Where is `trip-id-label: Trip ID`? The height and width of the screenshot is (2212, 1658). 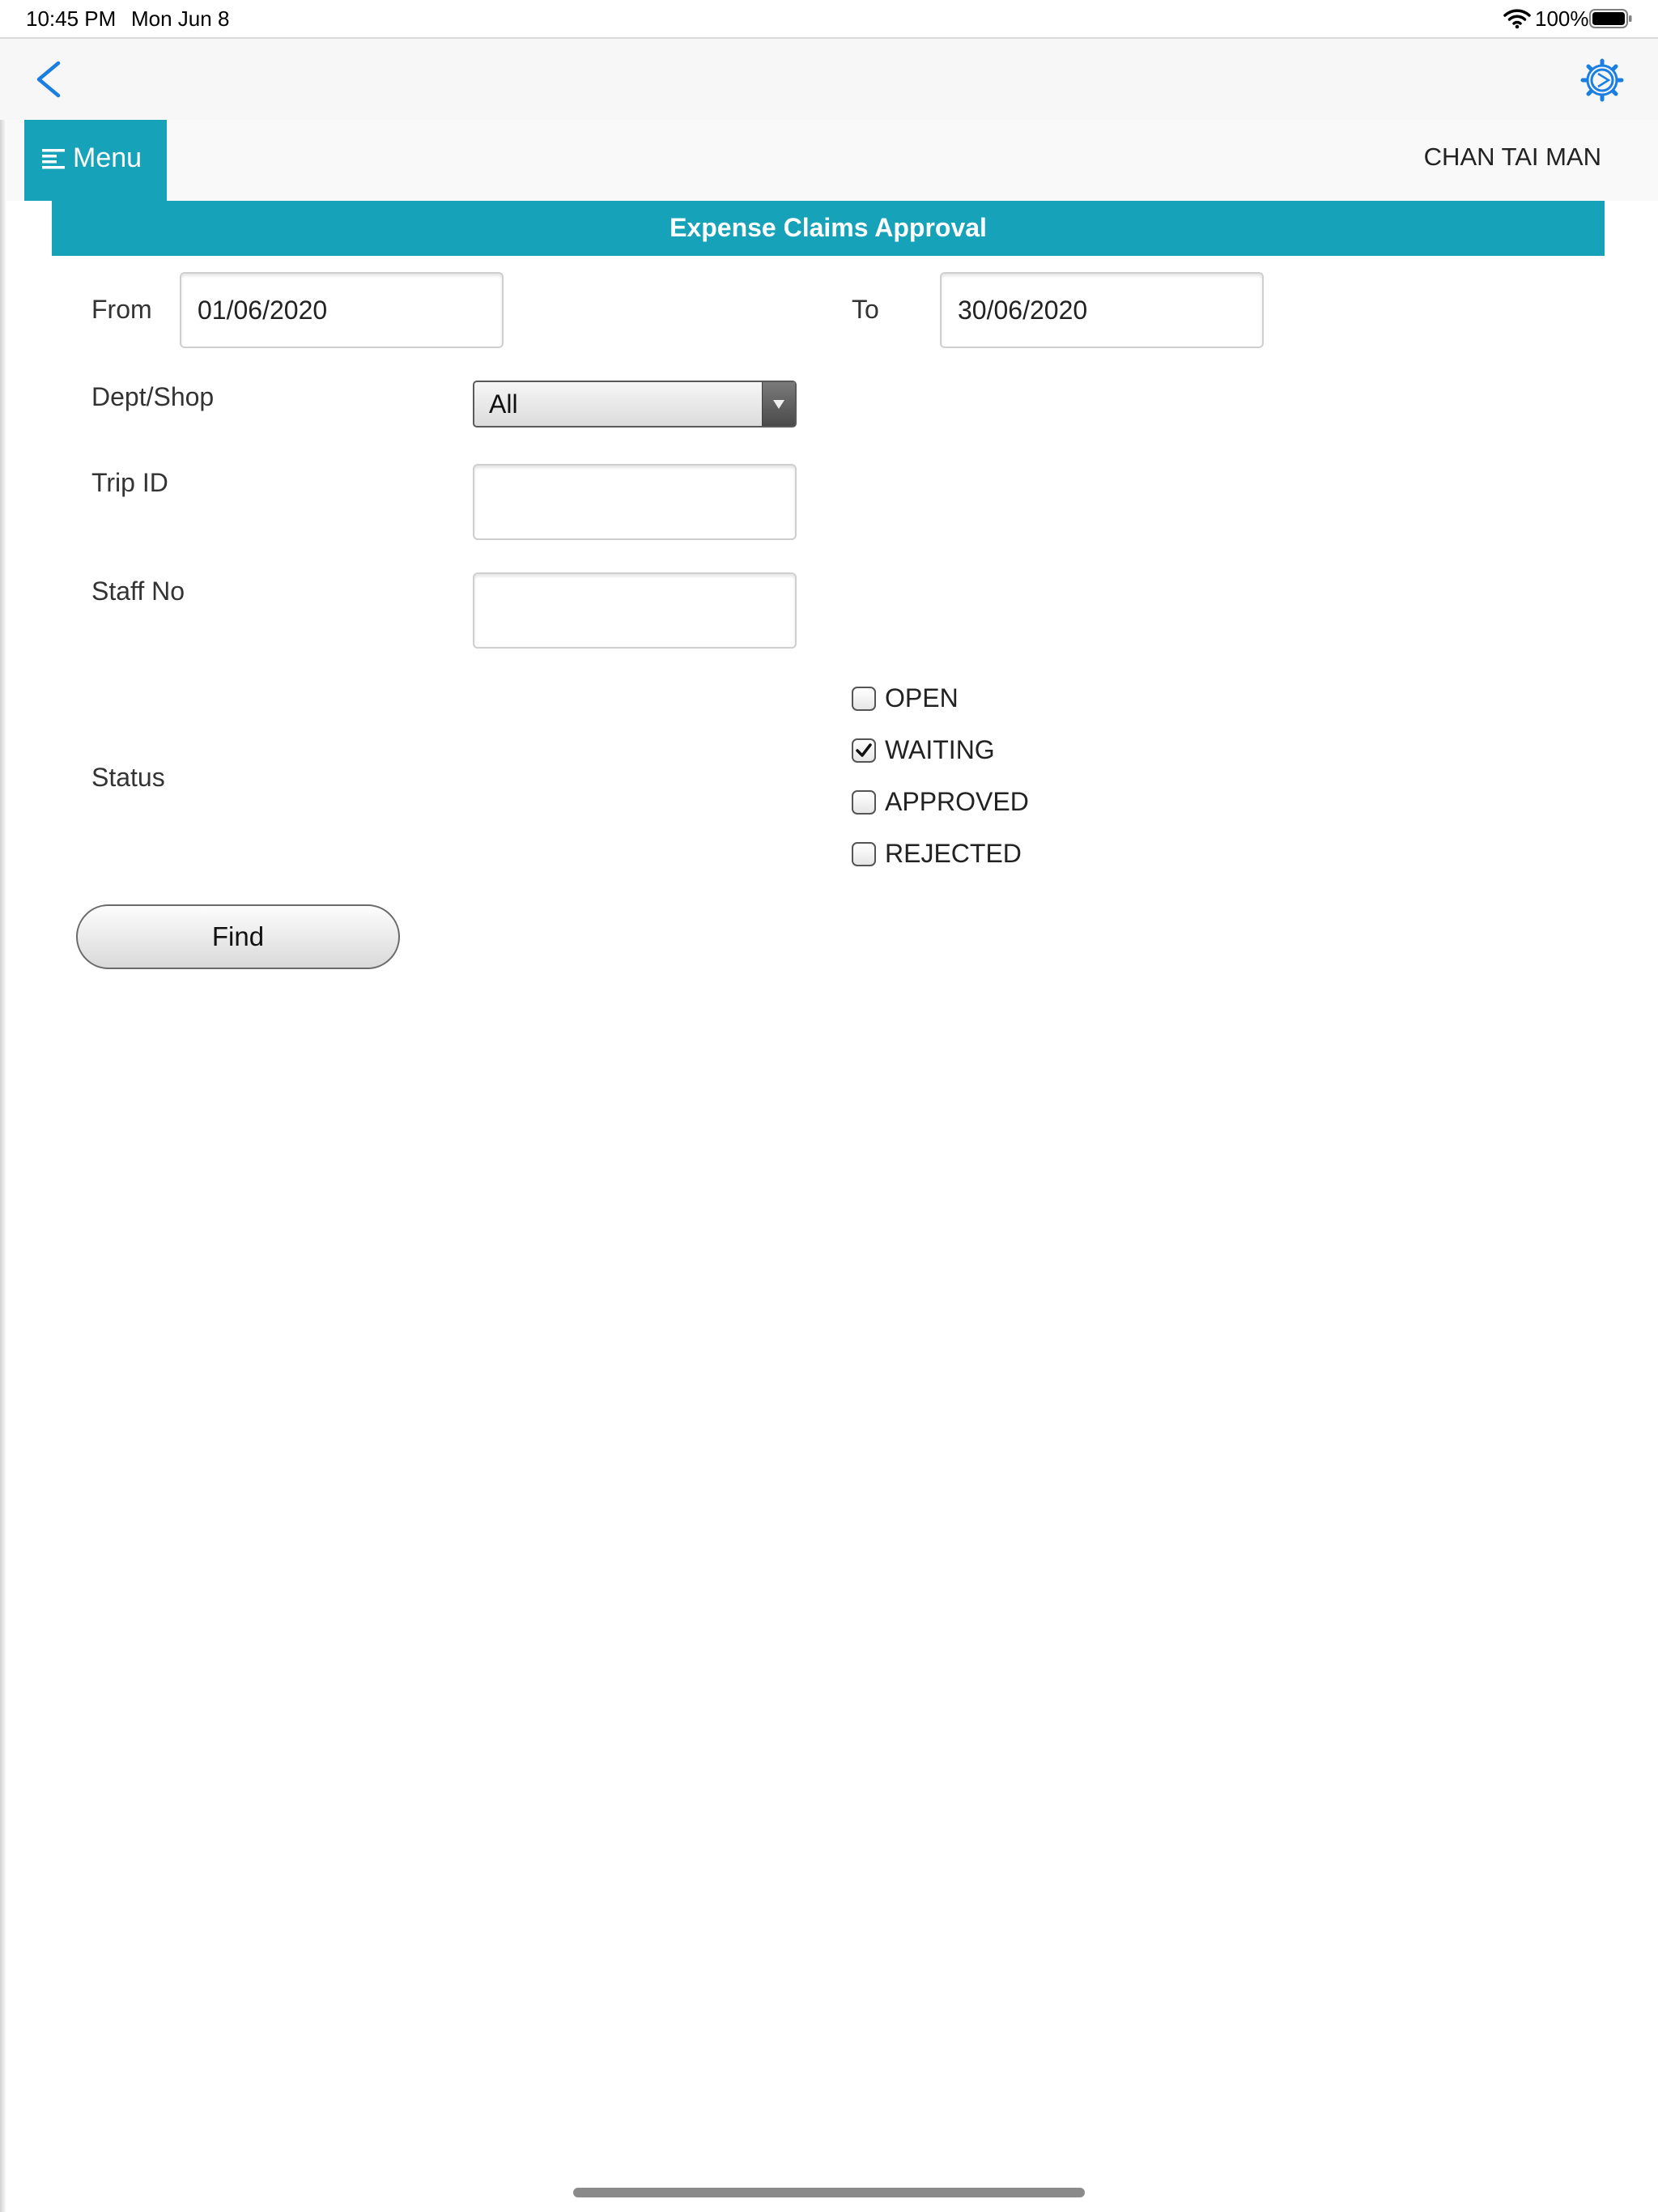 trip-id-label: Trip ID is located at coordinates (129, 483).